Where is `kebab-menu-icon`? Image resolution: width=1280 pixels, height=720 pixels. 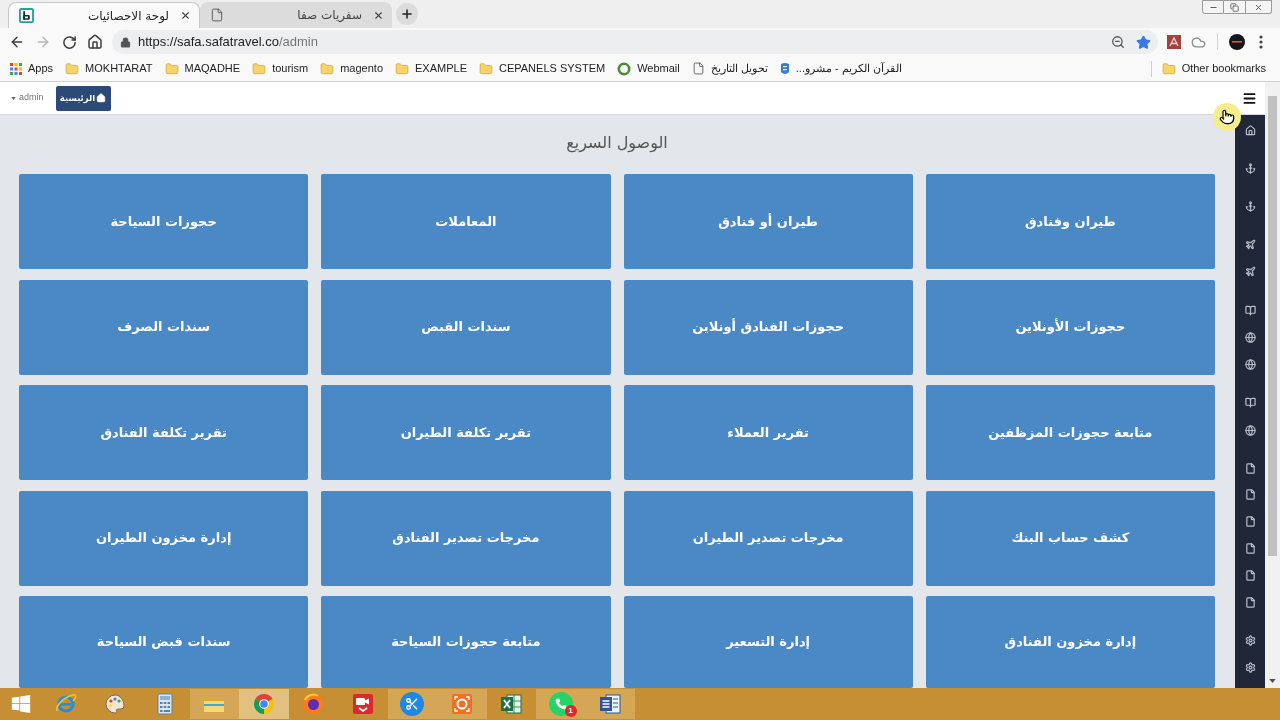 kebab-menu-icon is located at coordinates (1261, 42).